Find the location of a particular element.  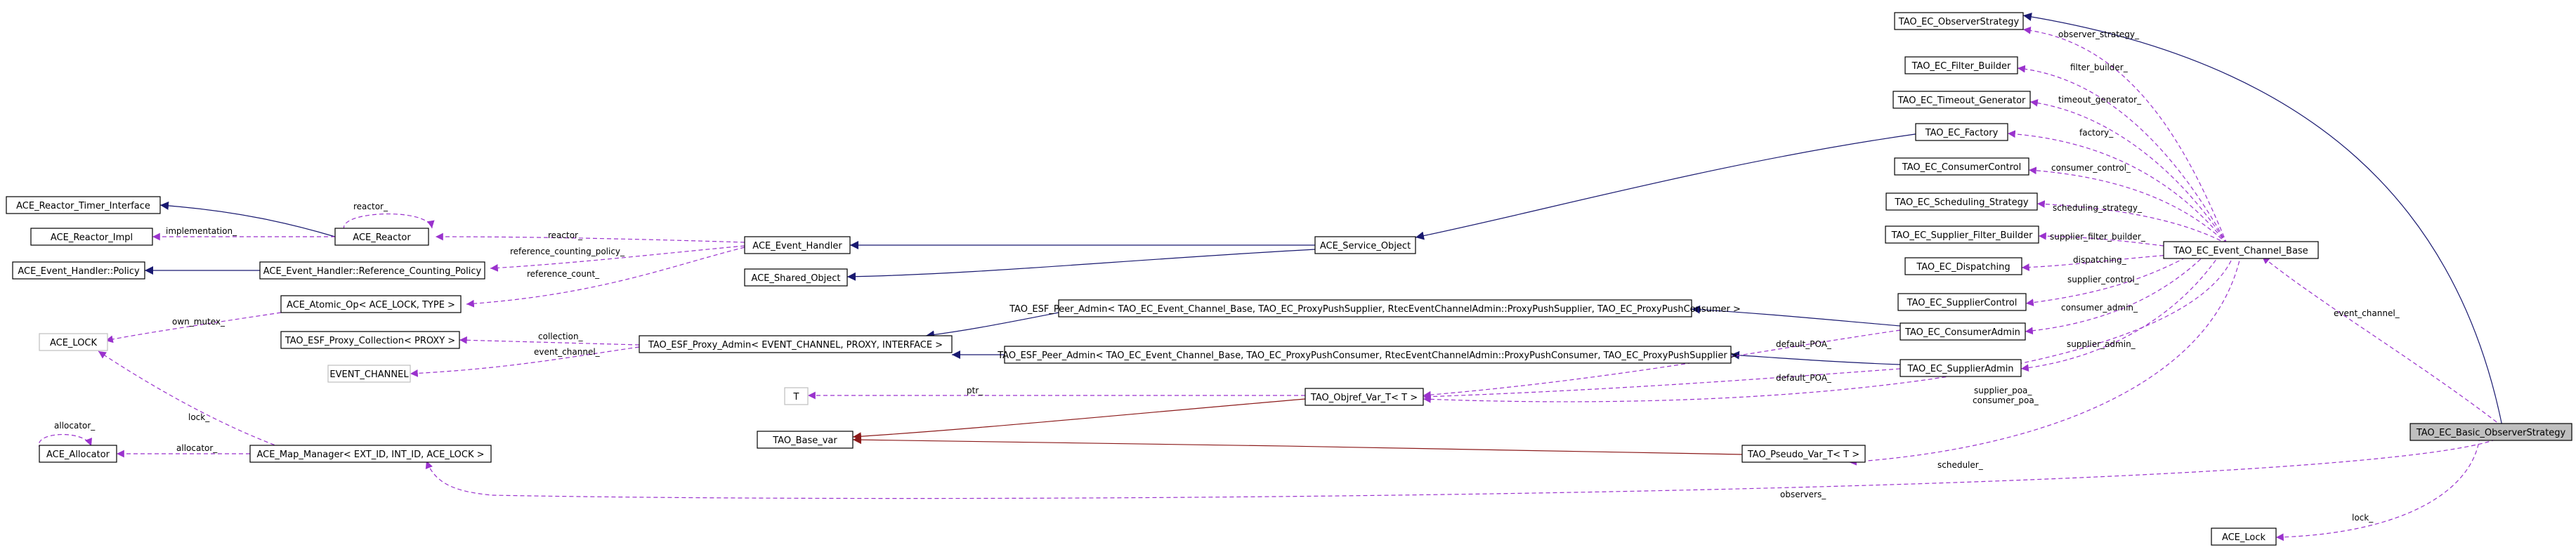

node-label: ACE_Shared_Object is located at coordinates (795, 279).